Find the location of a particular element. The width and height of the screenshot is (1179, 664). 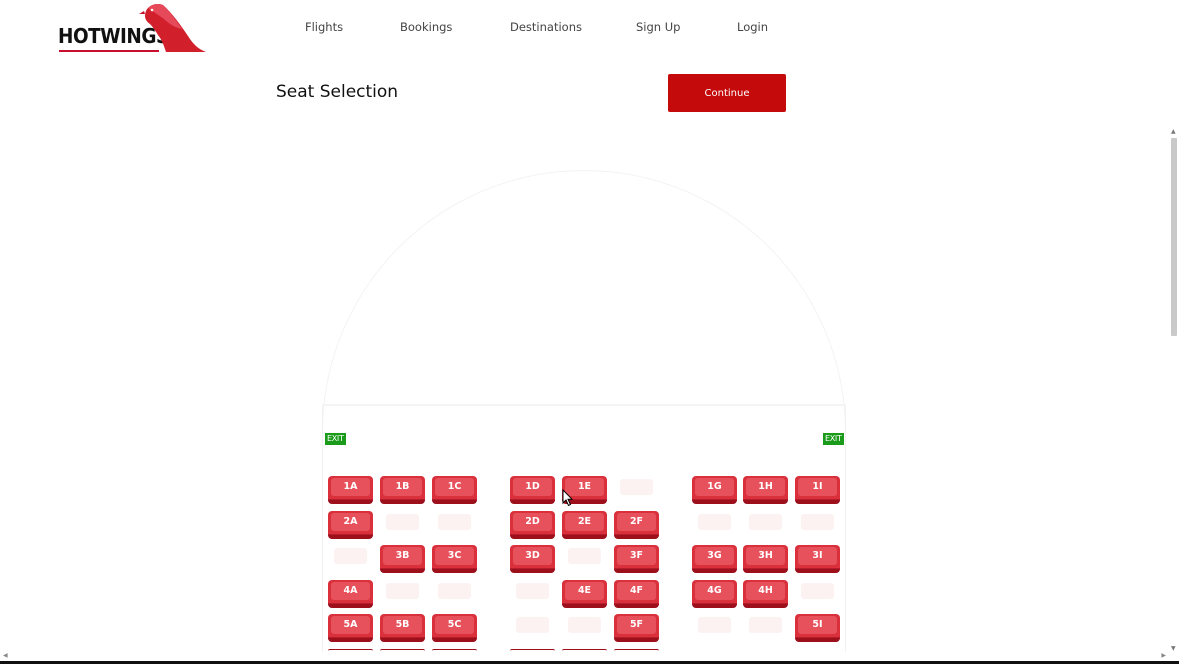

seat-1a: 1A is located at coordinates (350, 490).